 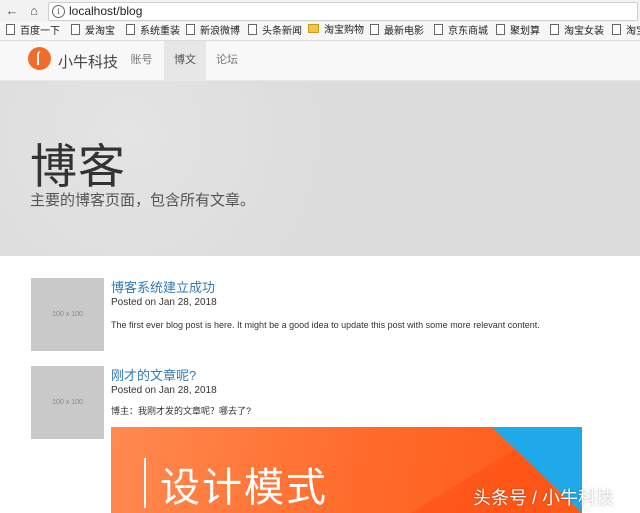 What do you see at coordinates (12, 11) in the screenshot?
I see `back-arrow-icon: ←` at bounding box center [12, 11].